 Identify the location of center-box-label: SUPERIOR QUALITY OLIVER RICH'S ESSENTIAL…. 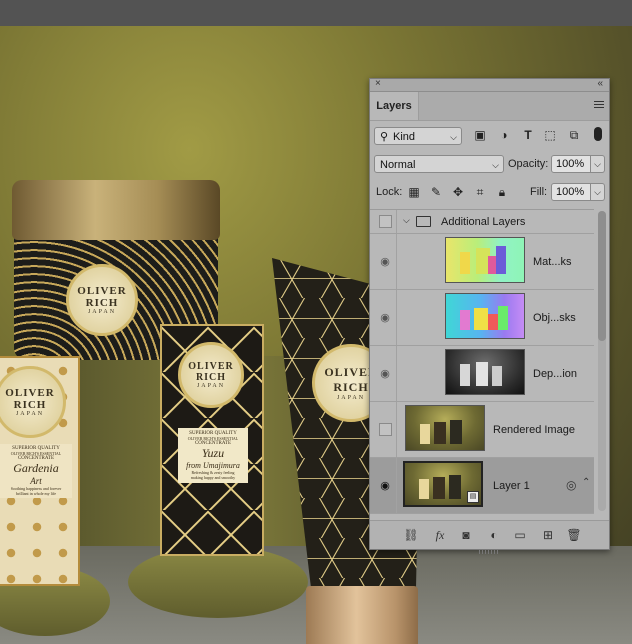
(213, 455).